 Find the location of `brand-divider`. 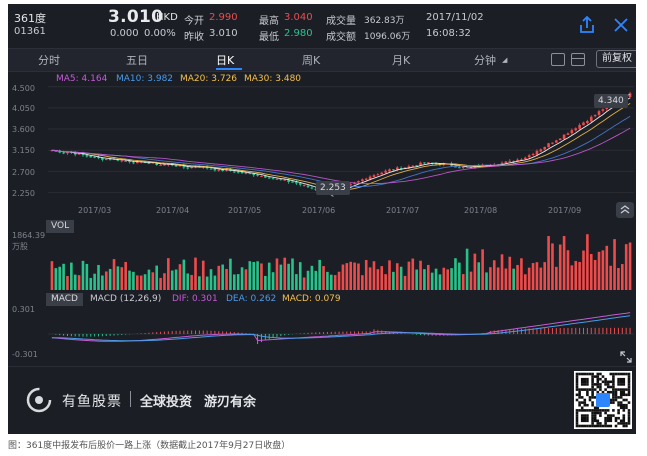

brand-divider is located at coordinates (130, 399).